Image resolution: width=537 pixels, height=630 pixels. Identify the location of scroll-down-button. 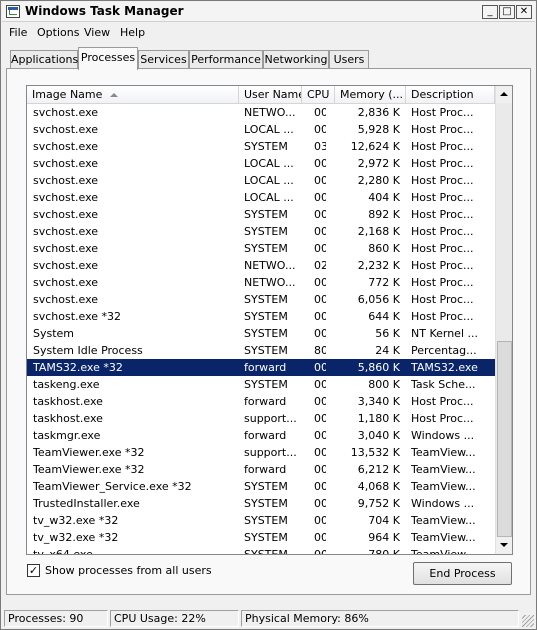
(504, 545).